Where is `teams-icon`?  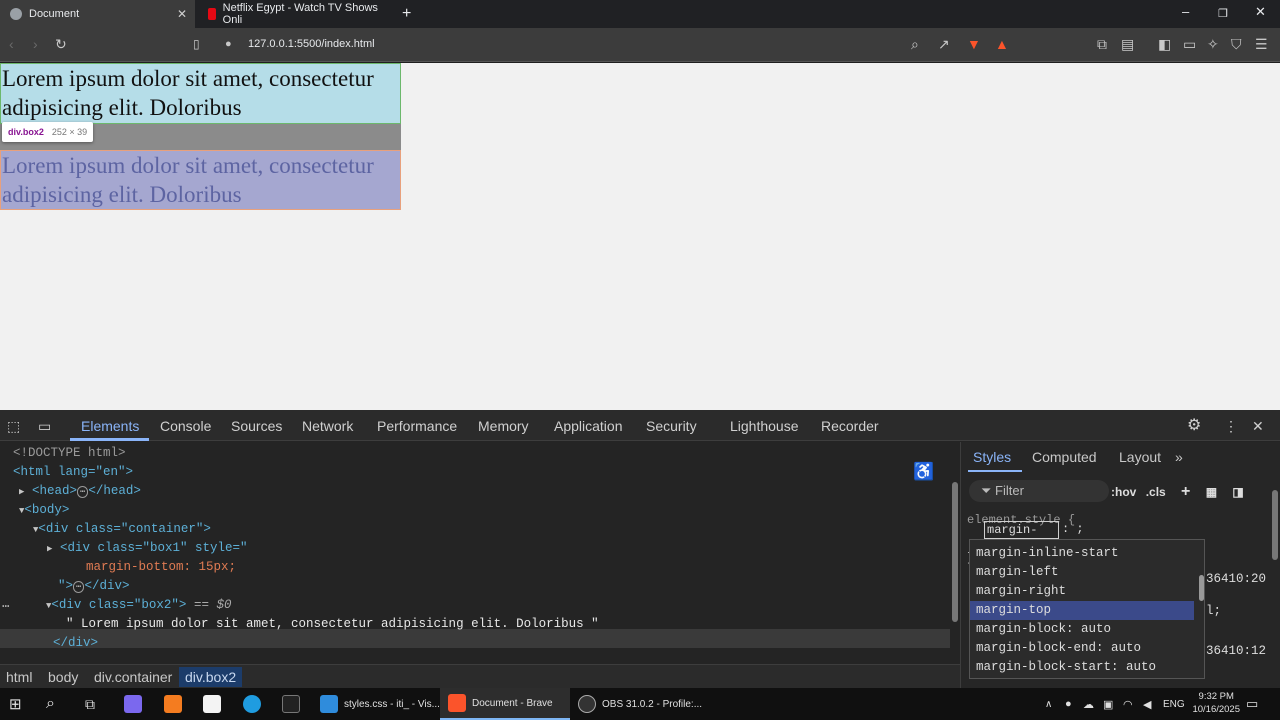
teams-icon is located at coordinates (136, 704).